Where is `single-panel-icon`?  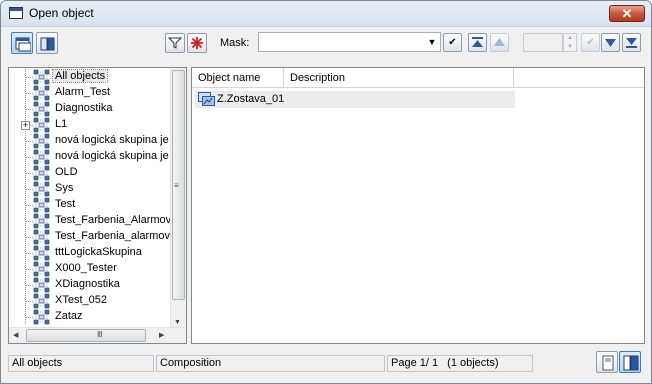 single-panel-icon is located at coordinates (608, 363).